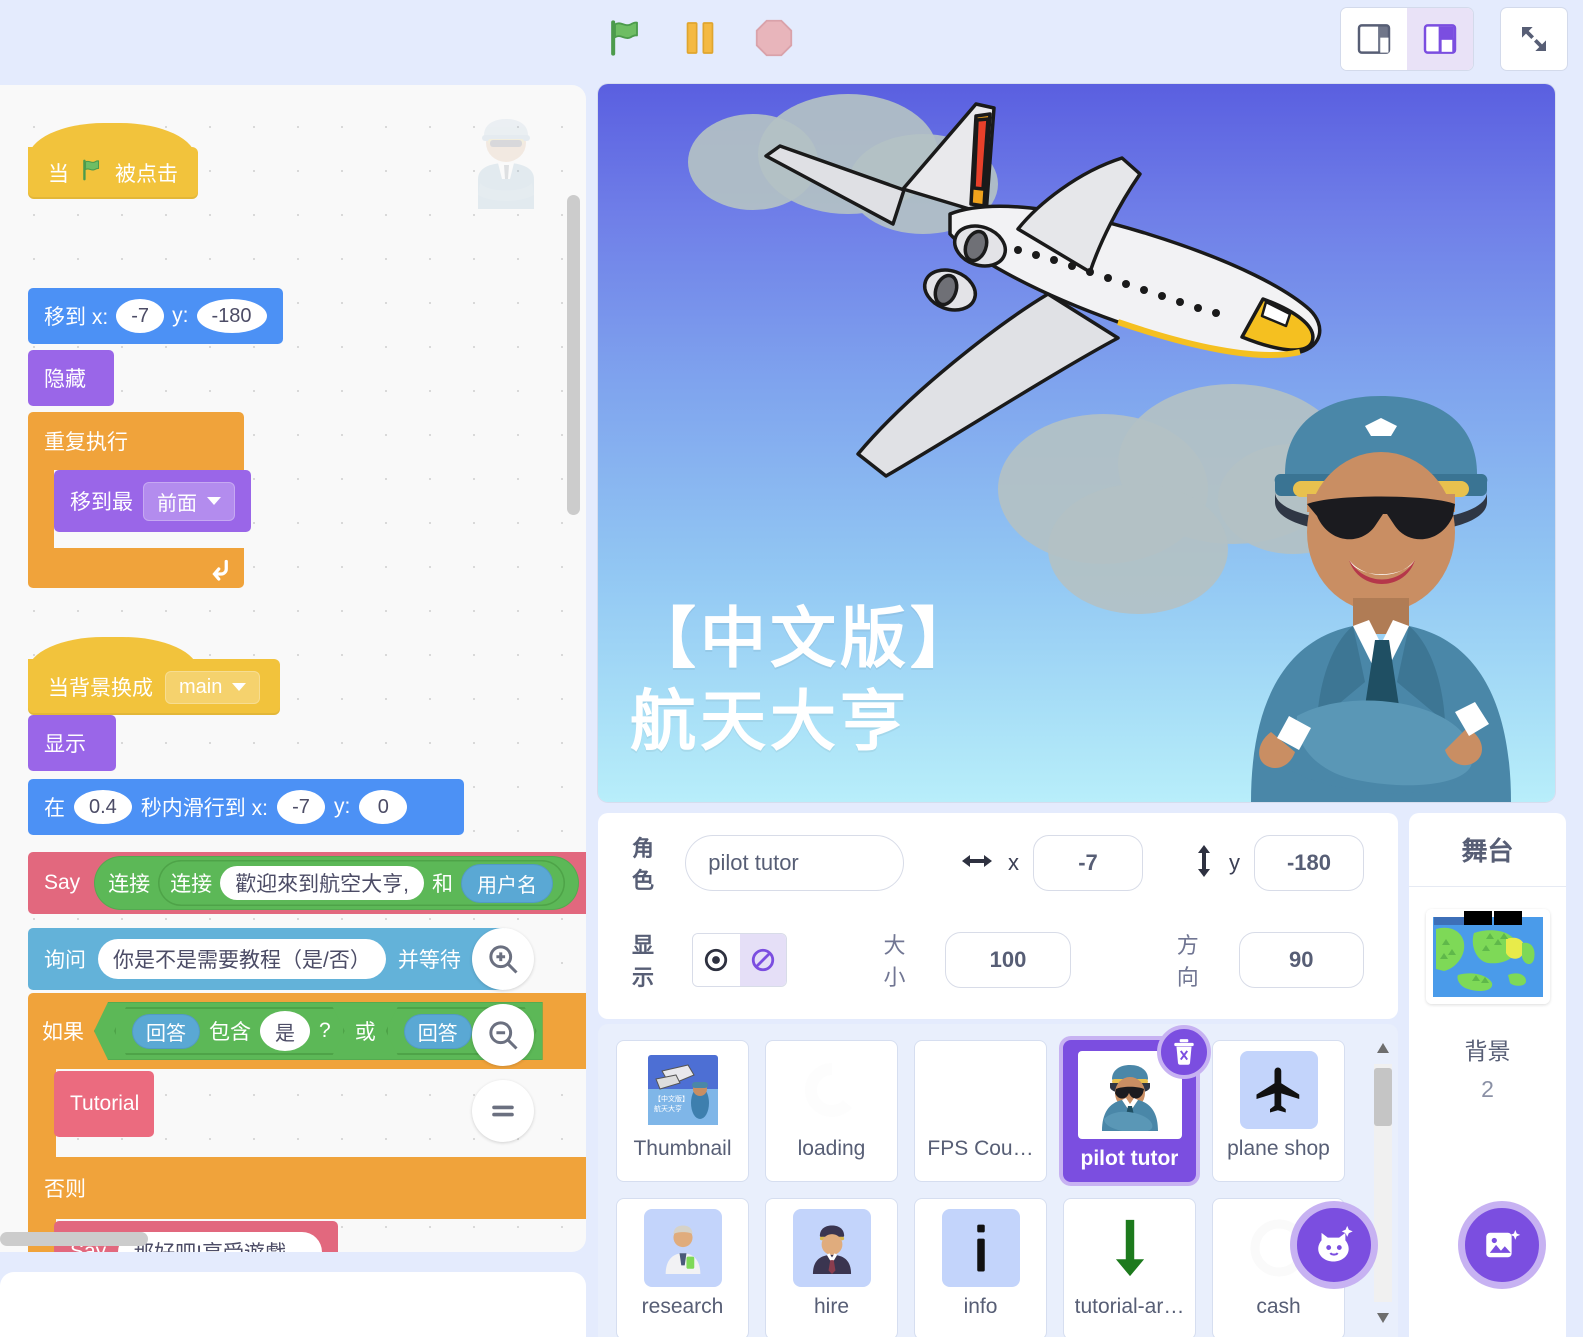  I want to click on fullscreen-button, so click(1534, 39).